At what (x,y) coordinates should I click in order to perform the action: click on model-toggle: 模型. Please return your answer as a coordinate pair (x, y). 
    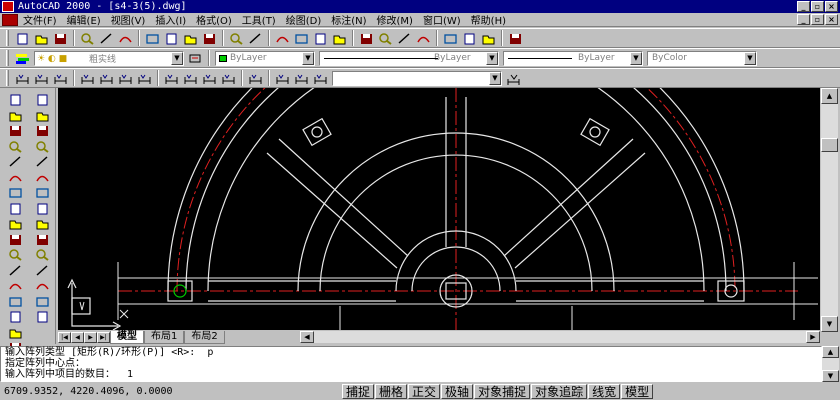
    Looking at the image, I should click on (637, 391).